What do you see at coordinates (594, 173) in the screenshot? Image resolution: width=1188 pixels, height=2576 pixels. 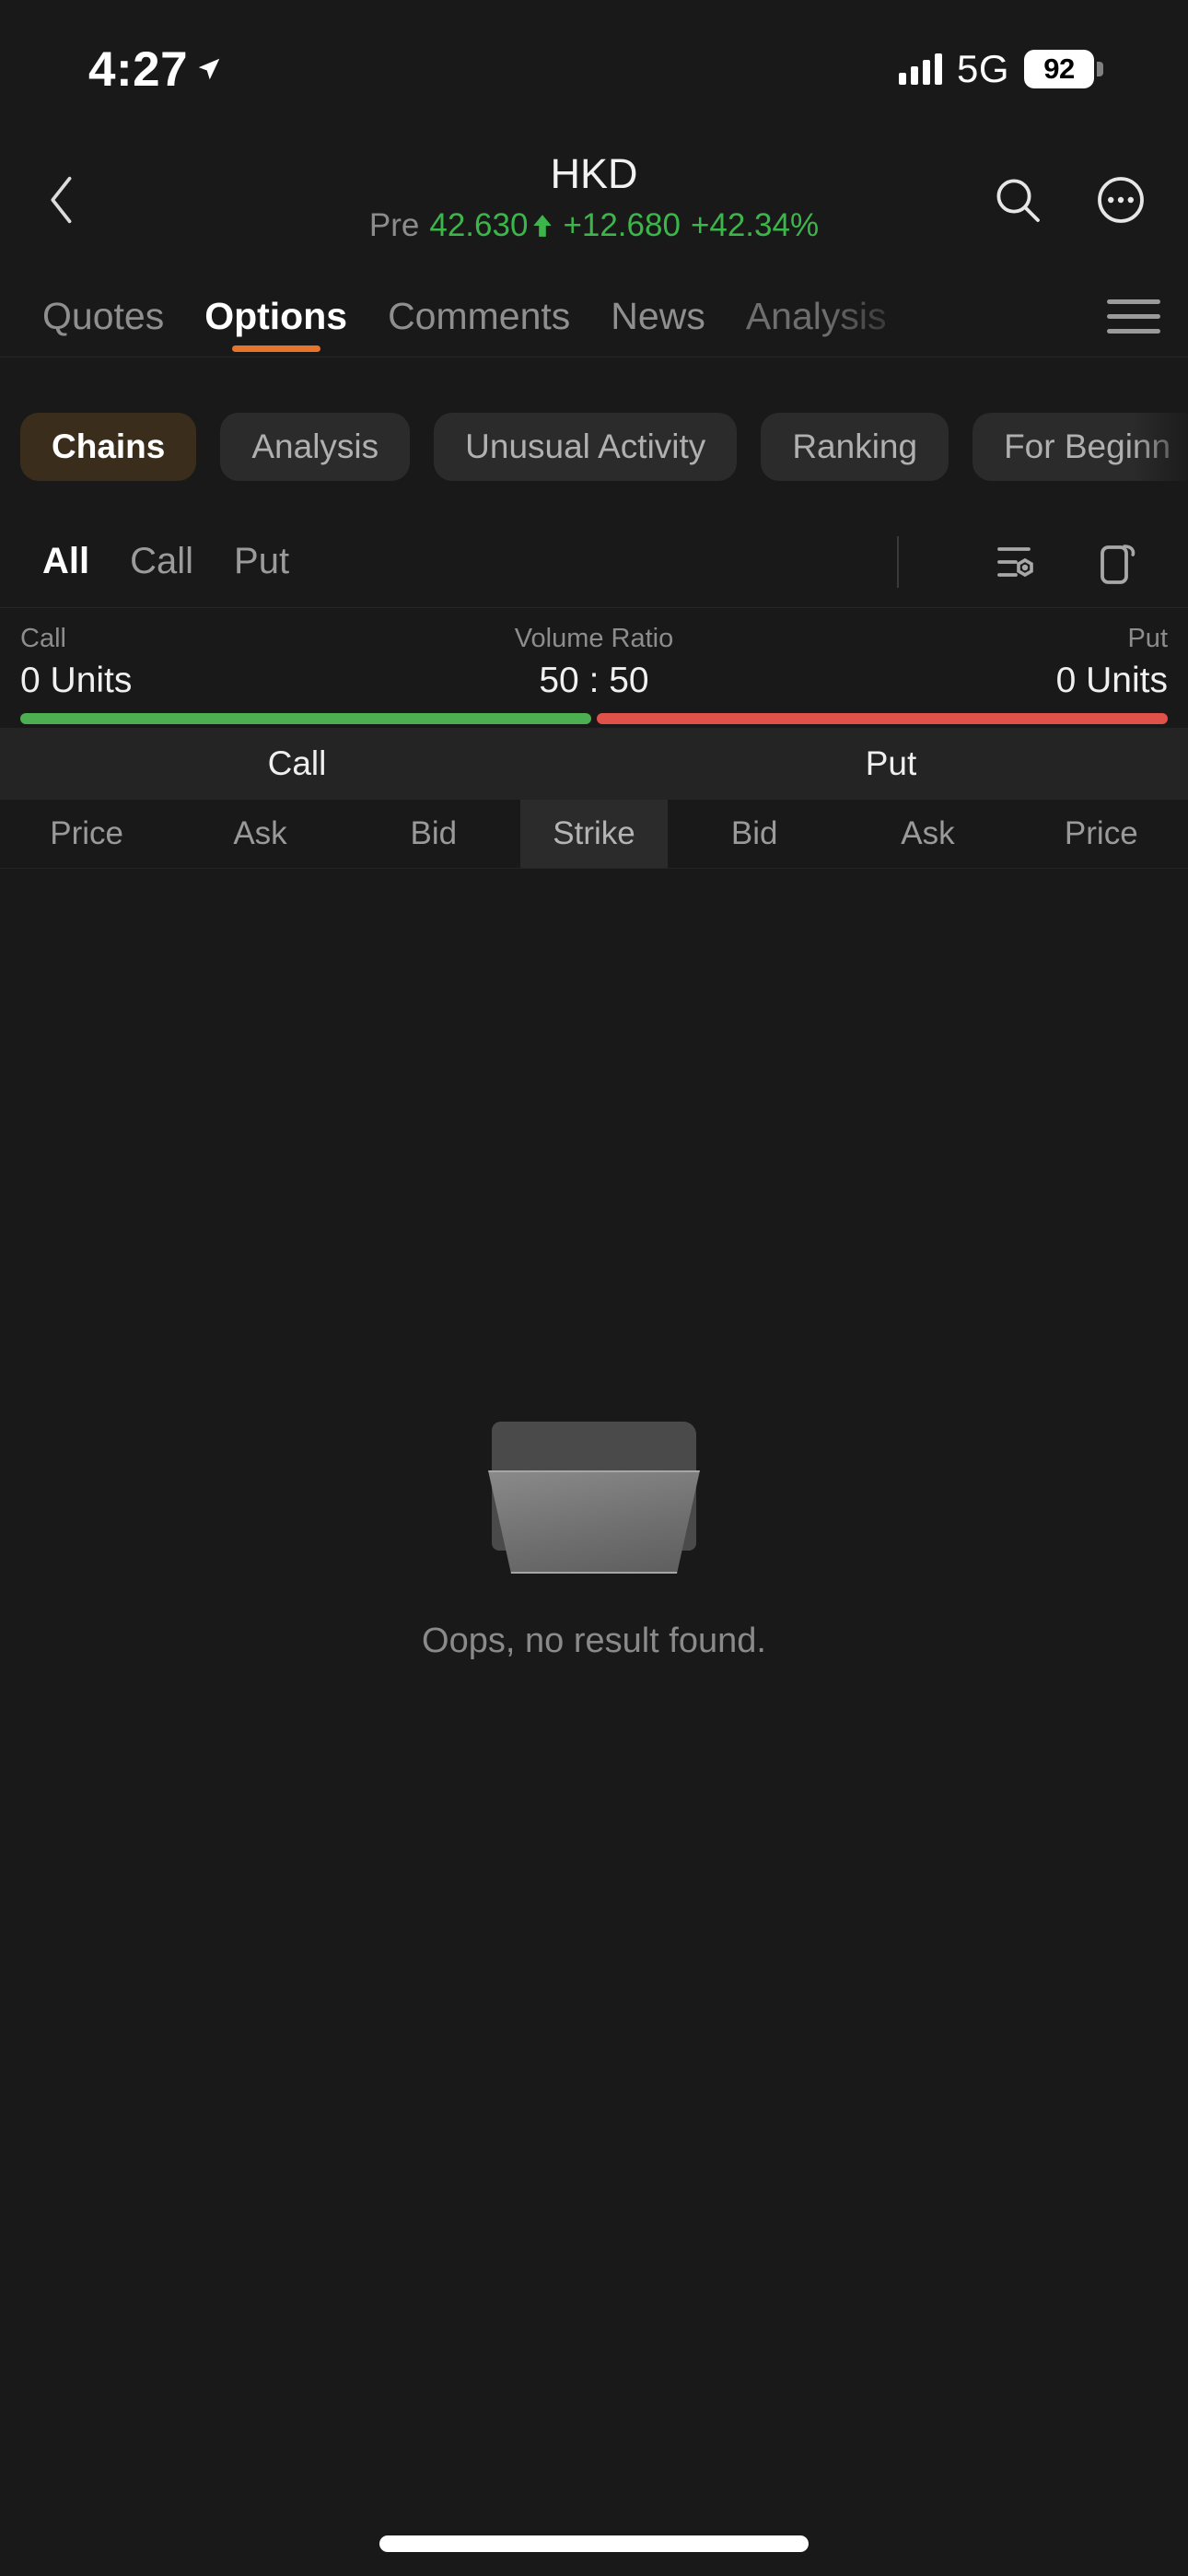 I see `page-title: HKD` at bounding box center [594, 173].